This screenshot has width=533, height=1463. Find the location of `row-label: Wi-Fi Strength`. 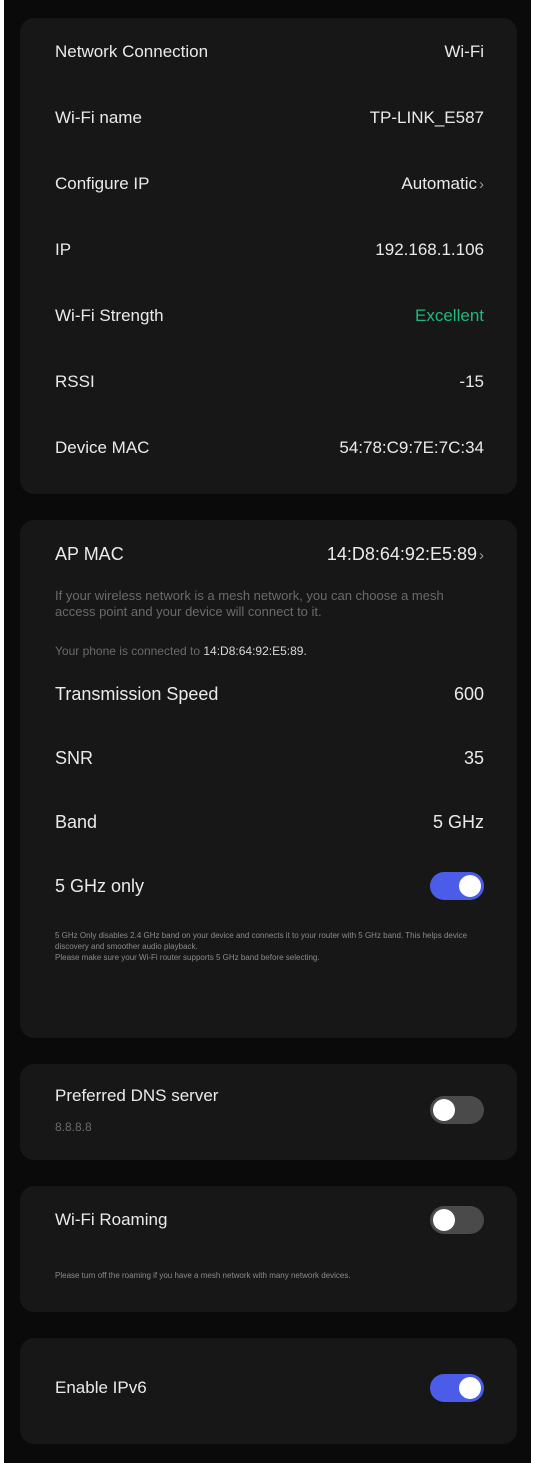

row-label: Wi-Fi Strength is located at coordinates (109, 315).